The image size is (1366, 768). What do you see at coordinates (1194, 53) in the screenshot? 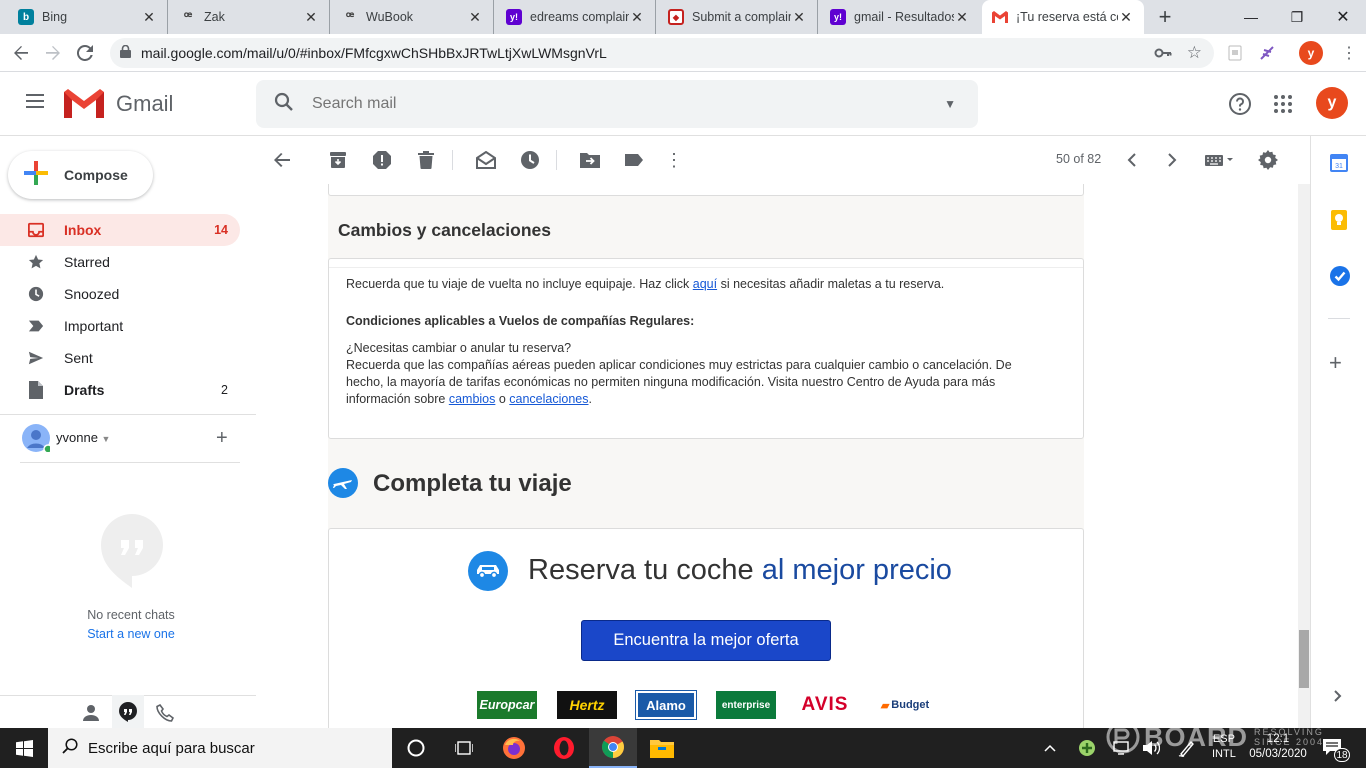
I see `bookmark-star-icon: ☆` at bounding box center [1194, 53].